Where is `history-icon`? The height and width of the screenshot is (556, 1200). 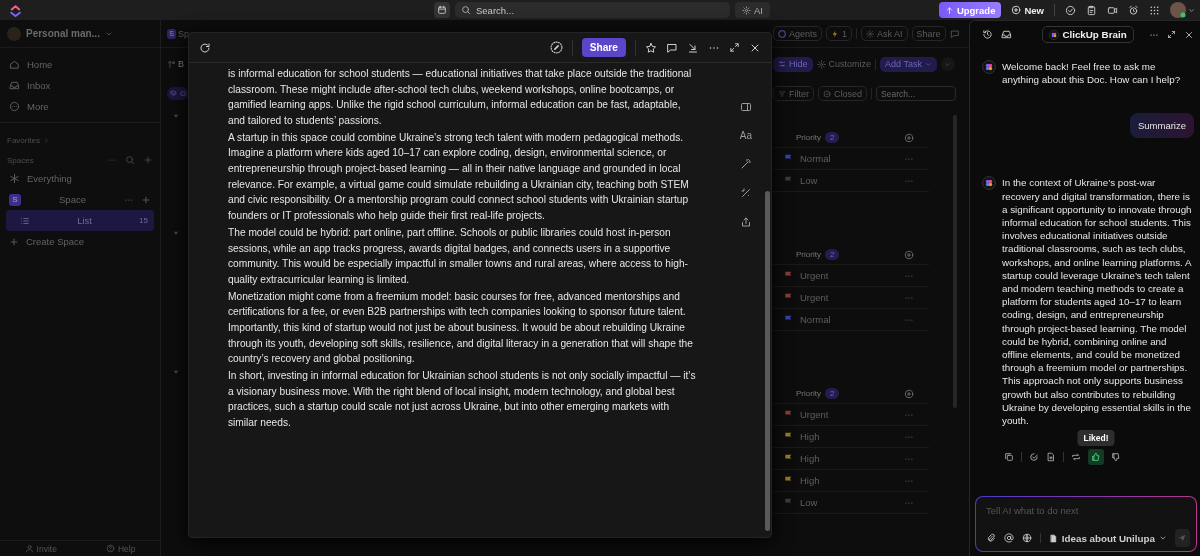 history-icon is located at coordinates (987, 34).